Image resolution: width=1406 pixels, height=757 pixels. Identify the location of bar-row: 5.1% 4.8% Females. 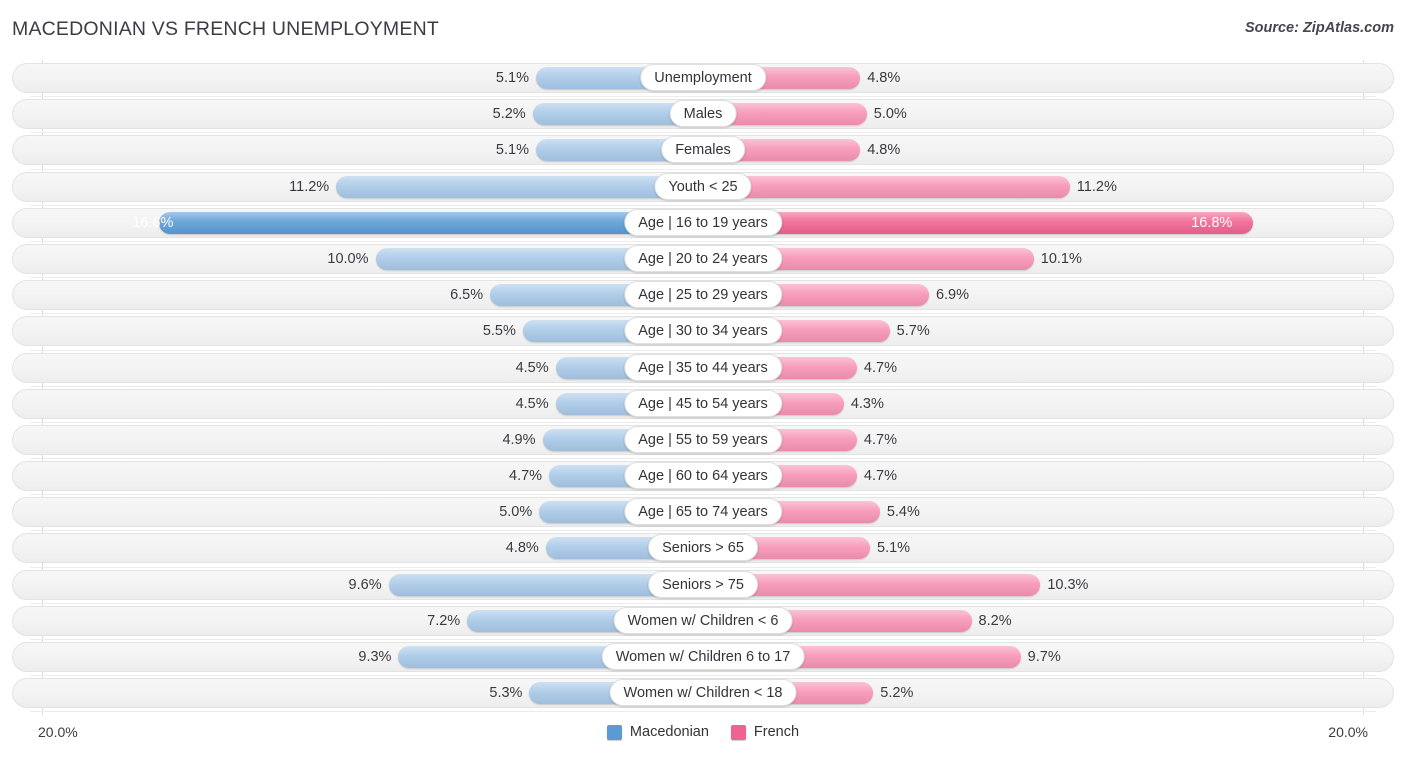
(703, 151).